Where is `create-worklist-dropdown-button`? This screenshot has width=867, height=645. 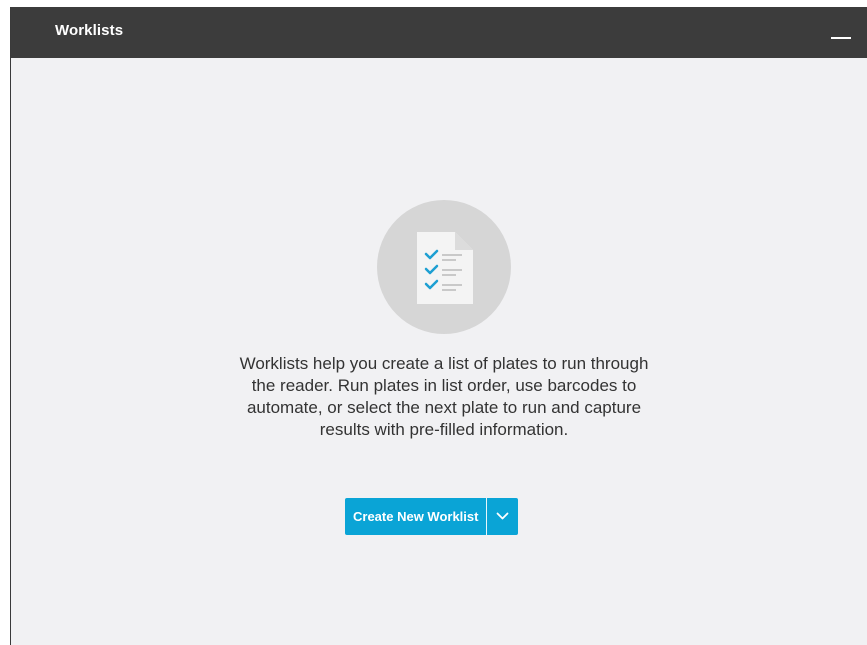 create-worklist-dropdown-button is located at coordinates (503, 516).